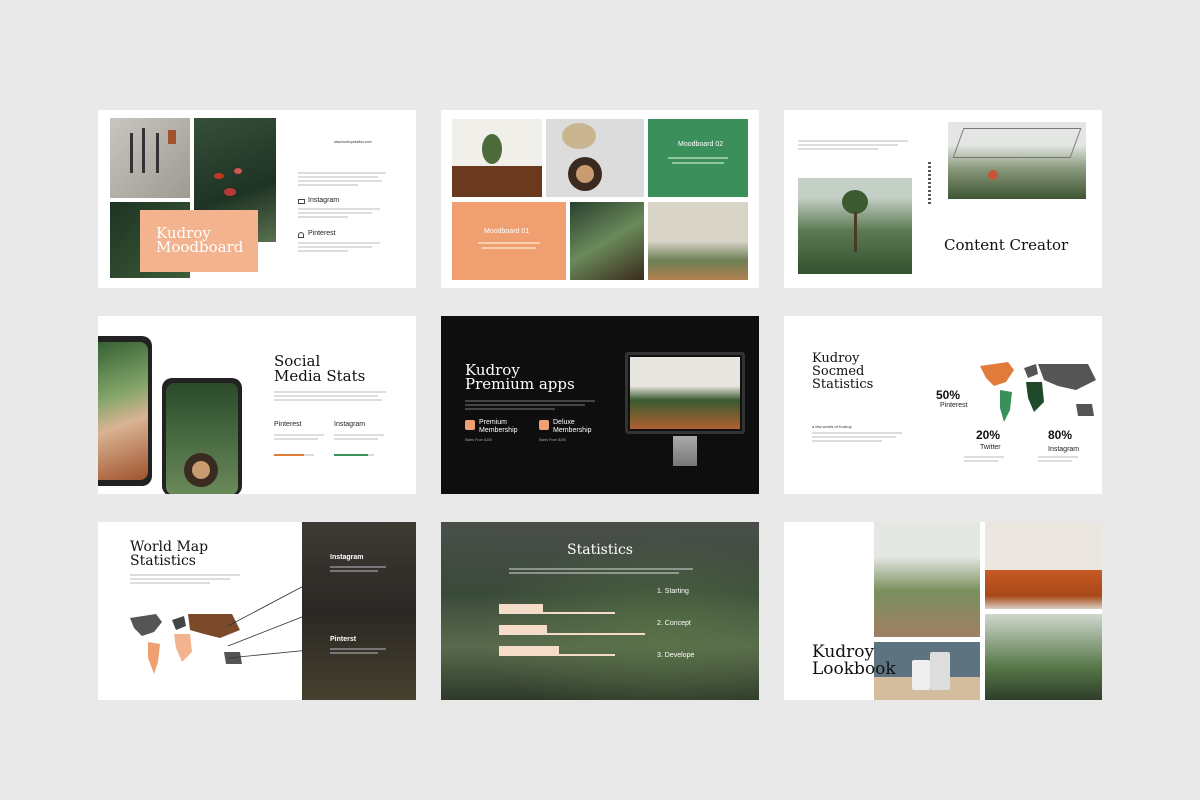  Describe the element at coordinates (1043, 657) in the screenshot. I see `greenhouse-door-photo` at that location.